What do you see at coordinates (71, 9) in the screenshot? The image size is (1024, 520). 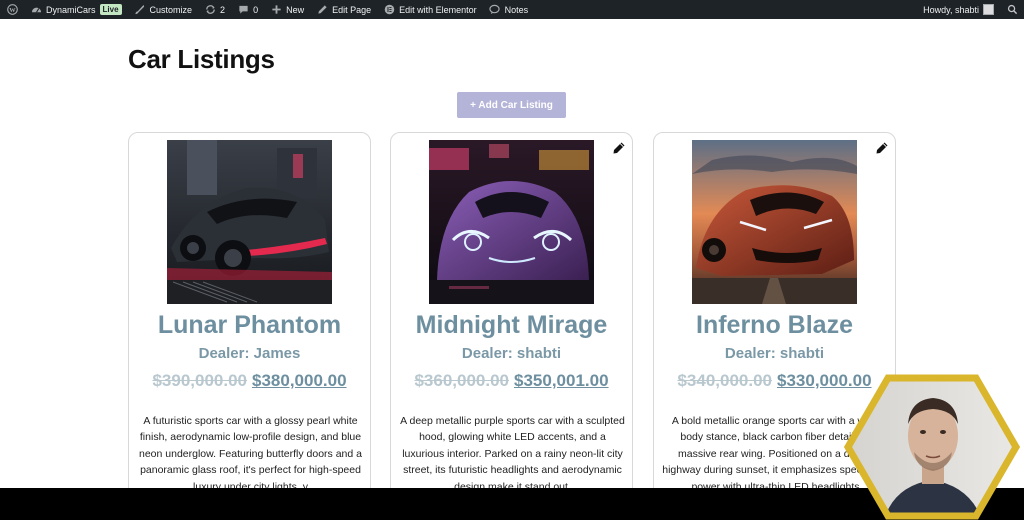 I see `site-name: DynamiCars` at bounding box center [71, 9].